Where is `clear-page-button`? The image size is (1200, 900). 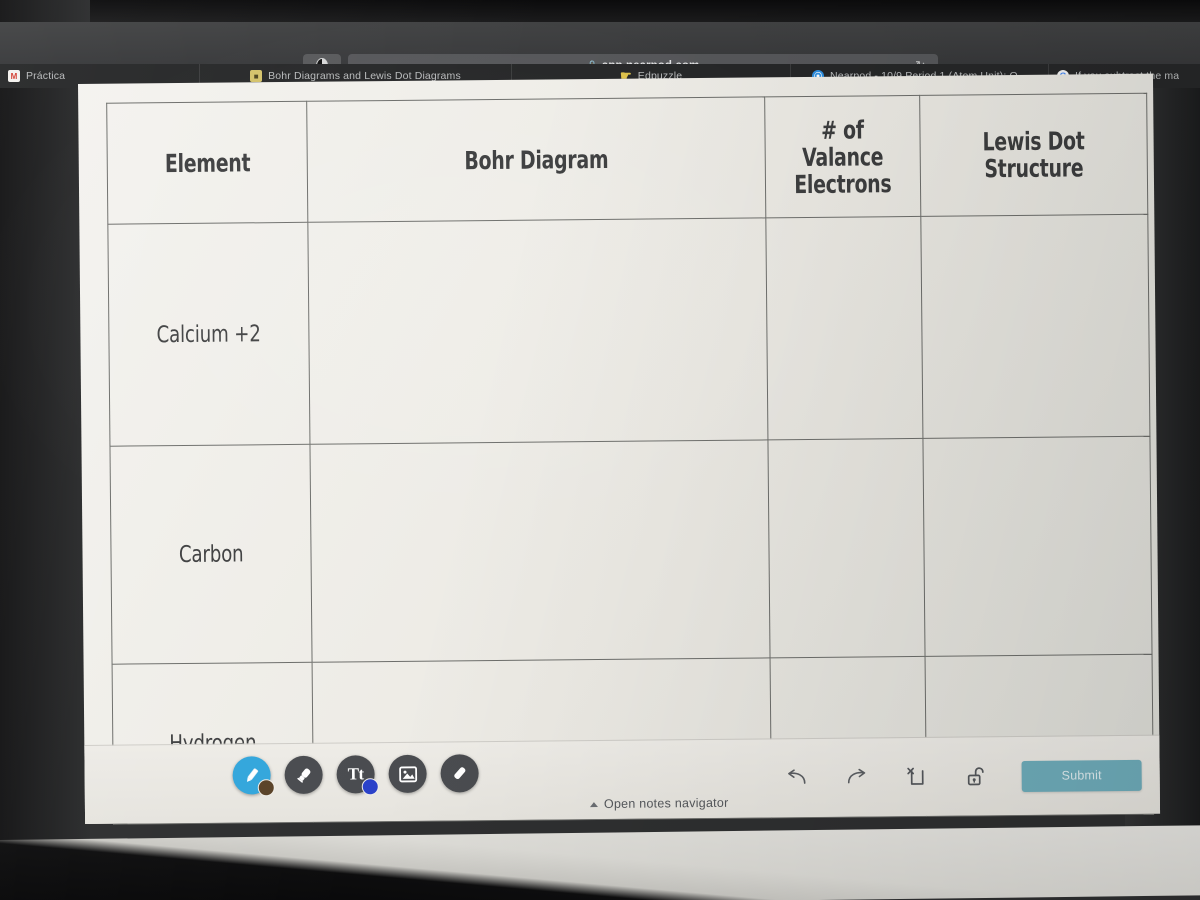 clear-page-button is located at coordinates (917, 777).